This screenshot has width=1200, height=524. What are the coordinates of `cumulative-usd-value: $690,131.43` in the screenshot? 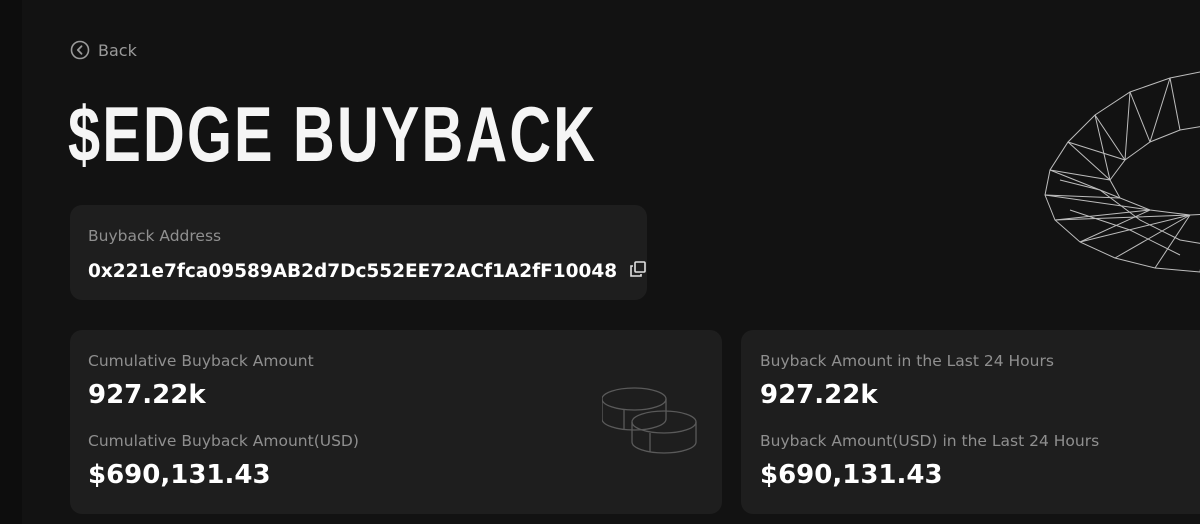 It's located at (179, 475).